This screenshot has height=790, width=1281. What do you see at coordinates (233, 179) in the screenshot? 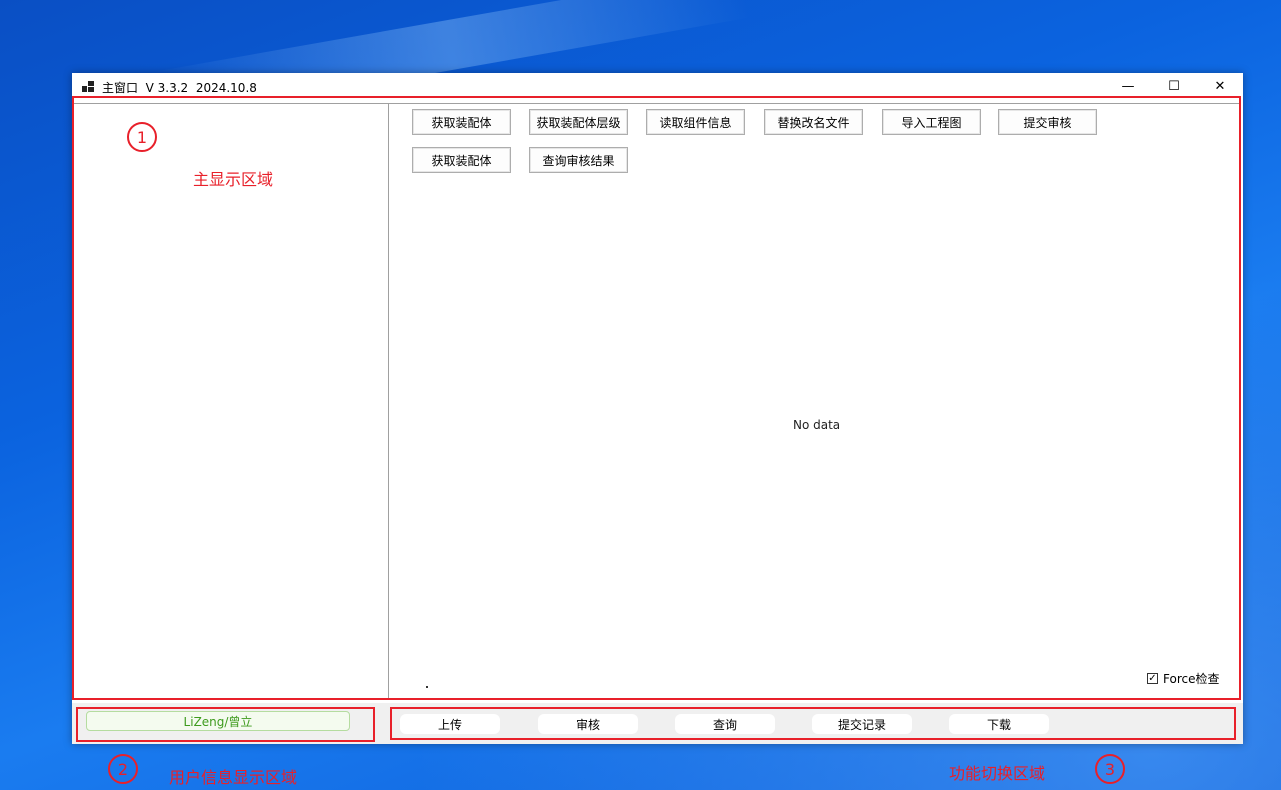
I see `annotation-label-main: 主显示区域` at bounding box center [233, 179].